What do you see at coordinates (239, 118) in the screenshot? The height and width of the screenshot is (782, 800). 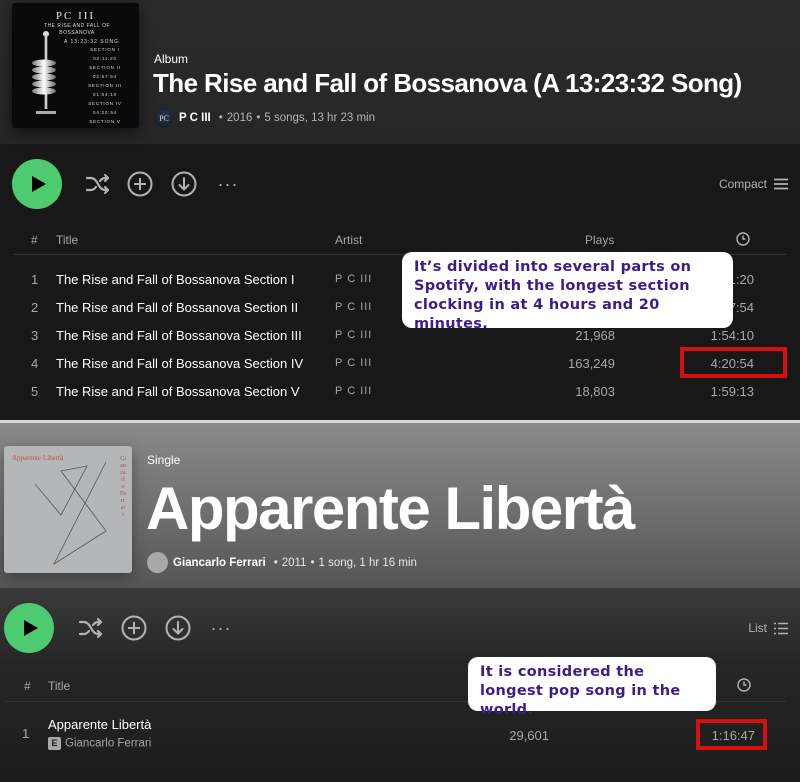 I see `album-year: 2016` at bounding box center [239, 118].